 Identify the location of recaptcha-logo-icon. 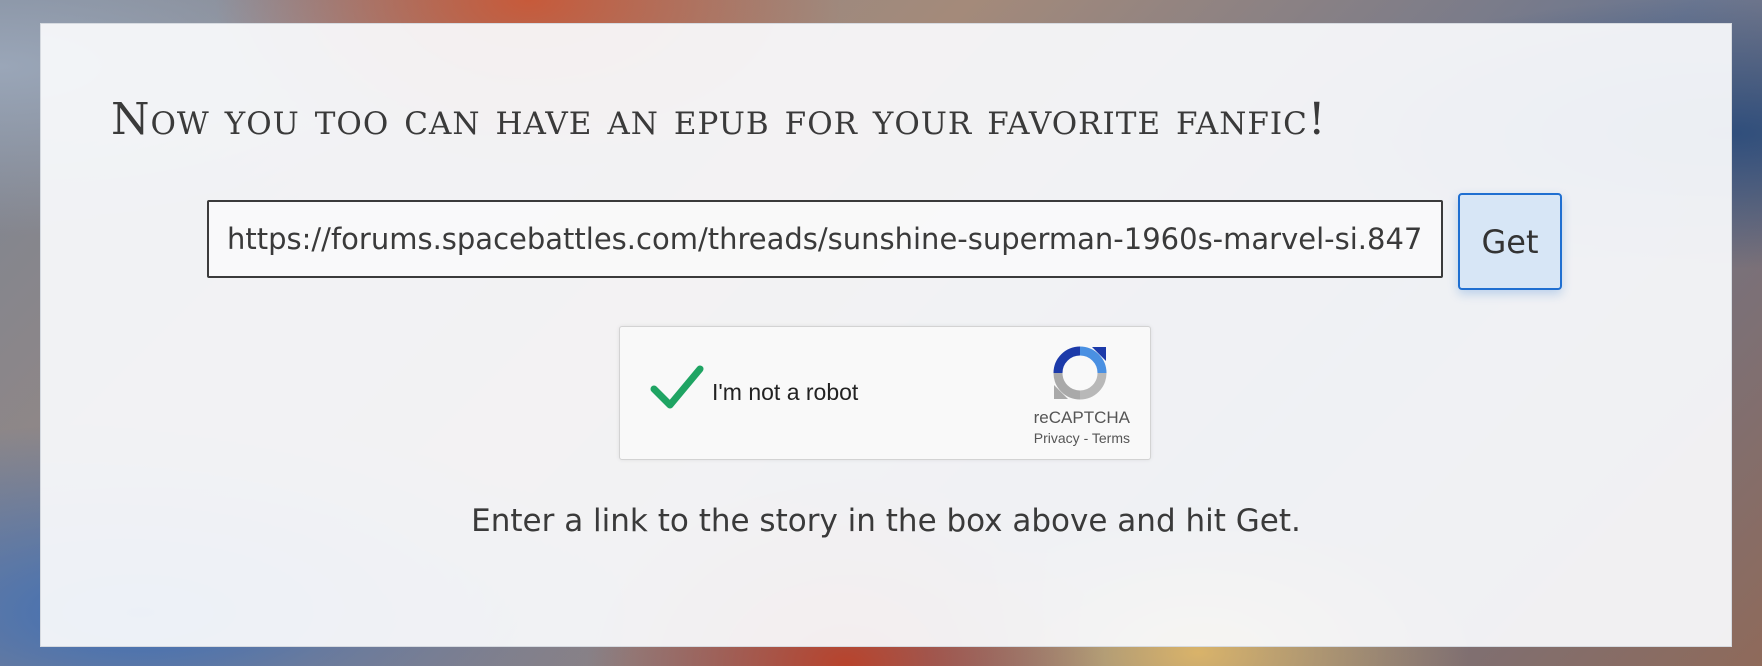
(1080, 373).